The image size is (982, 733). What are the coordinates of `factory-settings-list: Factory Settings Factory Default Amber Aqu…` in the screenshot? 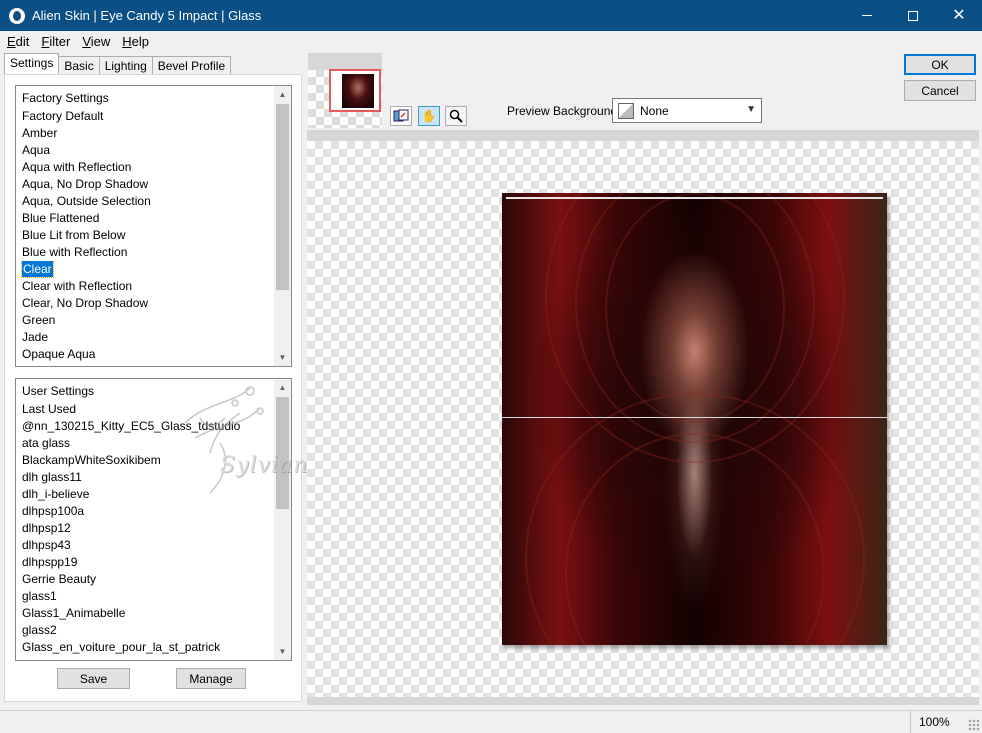 It's located at (153, 226).